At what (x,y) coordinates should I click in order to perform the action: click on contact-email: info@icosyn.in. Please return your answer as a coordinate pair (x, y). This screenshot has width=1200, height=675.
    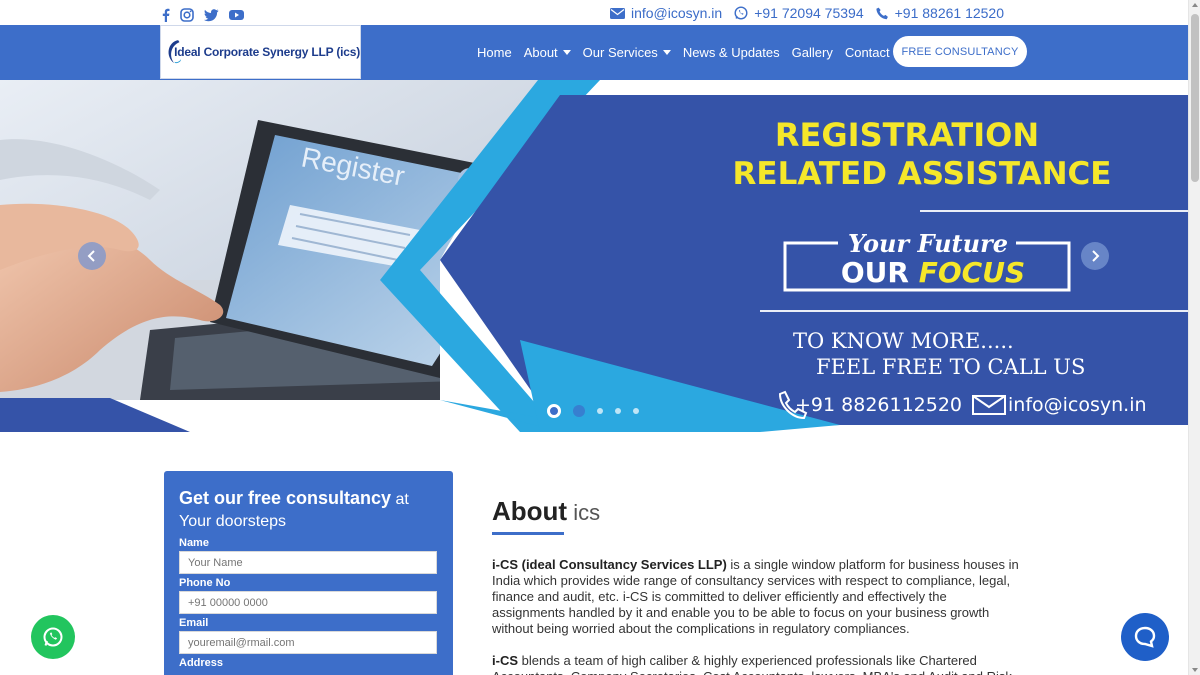
    Looking at the image, I should click on (666, 13).